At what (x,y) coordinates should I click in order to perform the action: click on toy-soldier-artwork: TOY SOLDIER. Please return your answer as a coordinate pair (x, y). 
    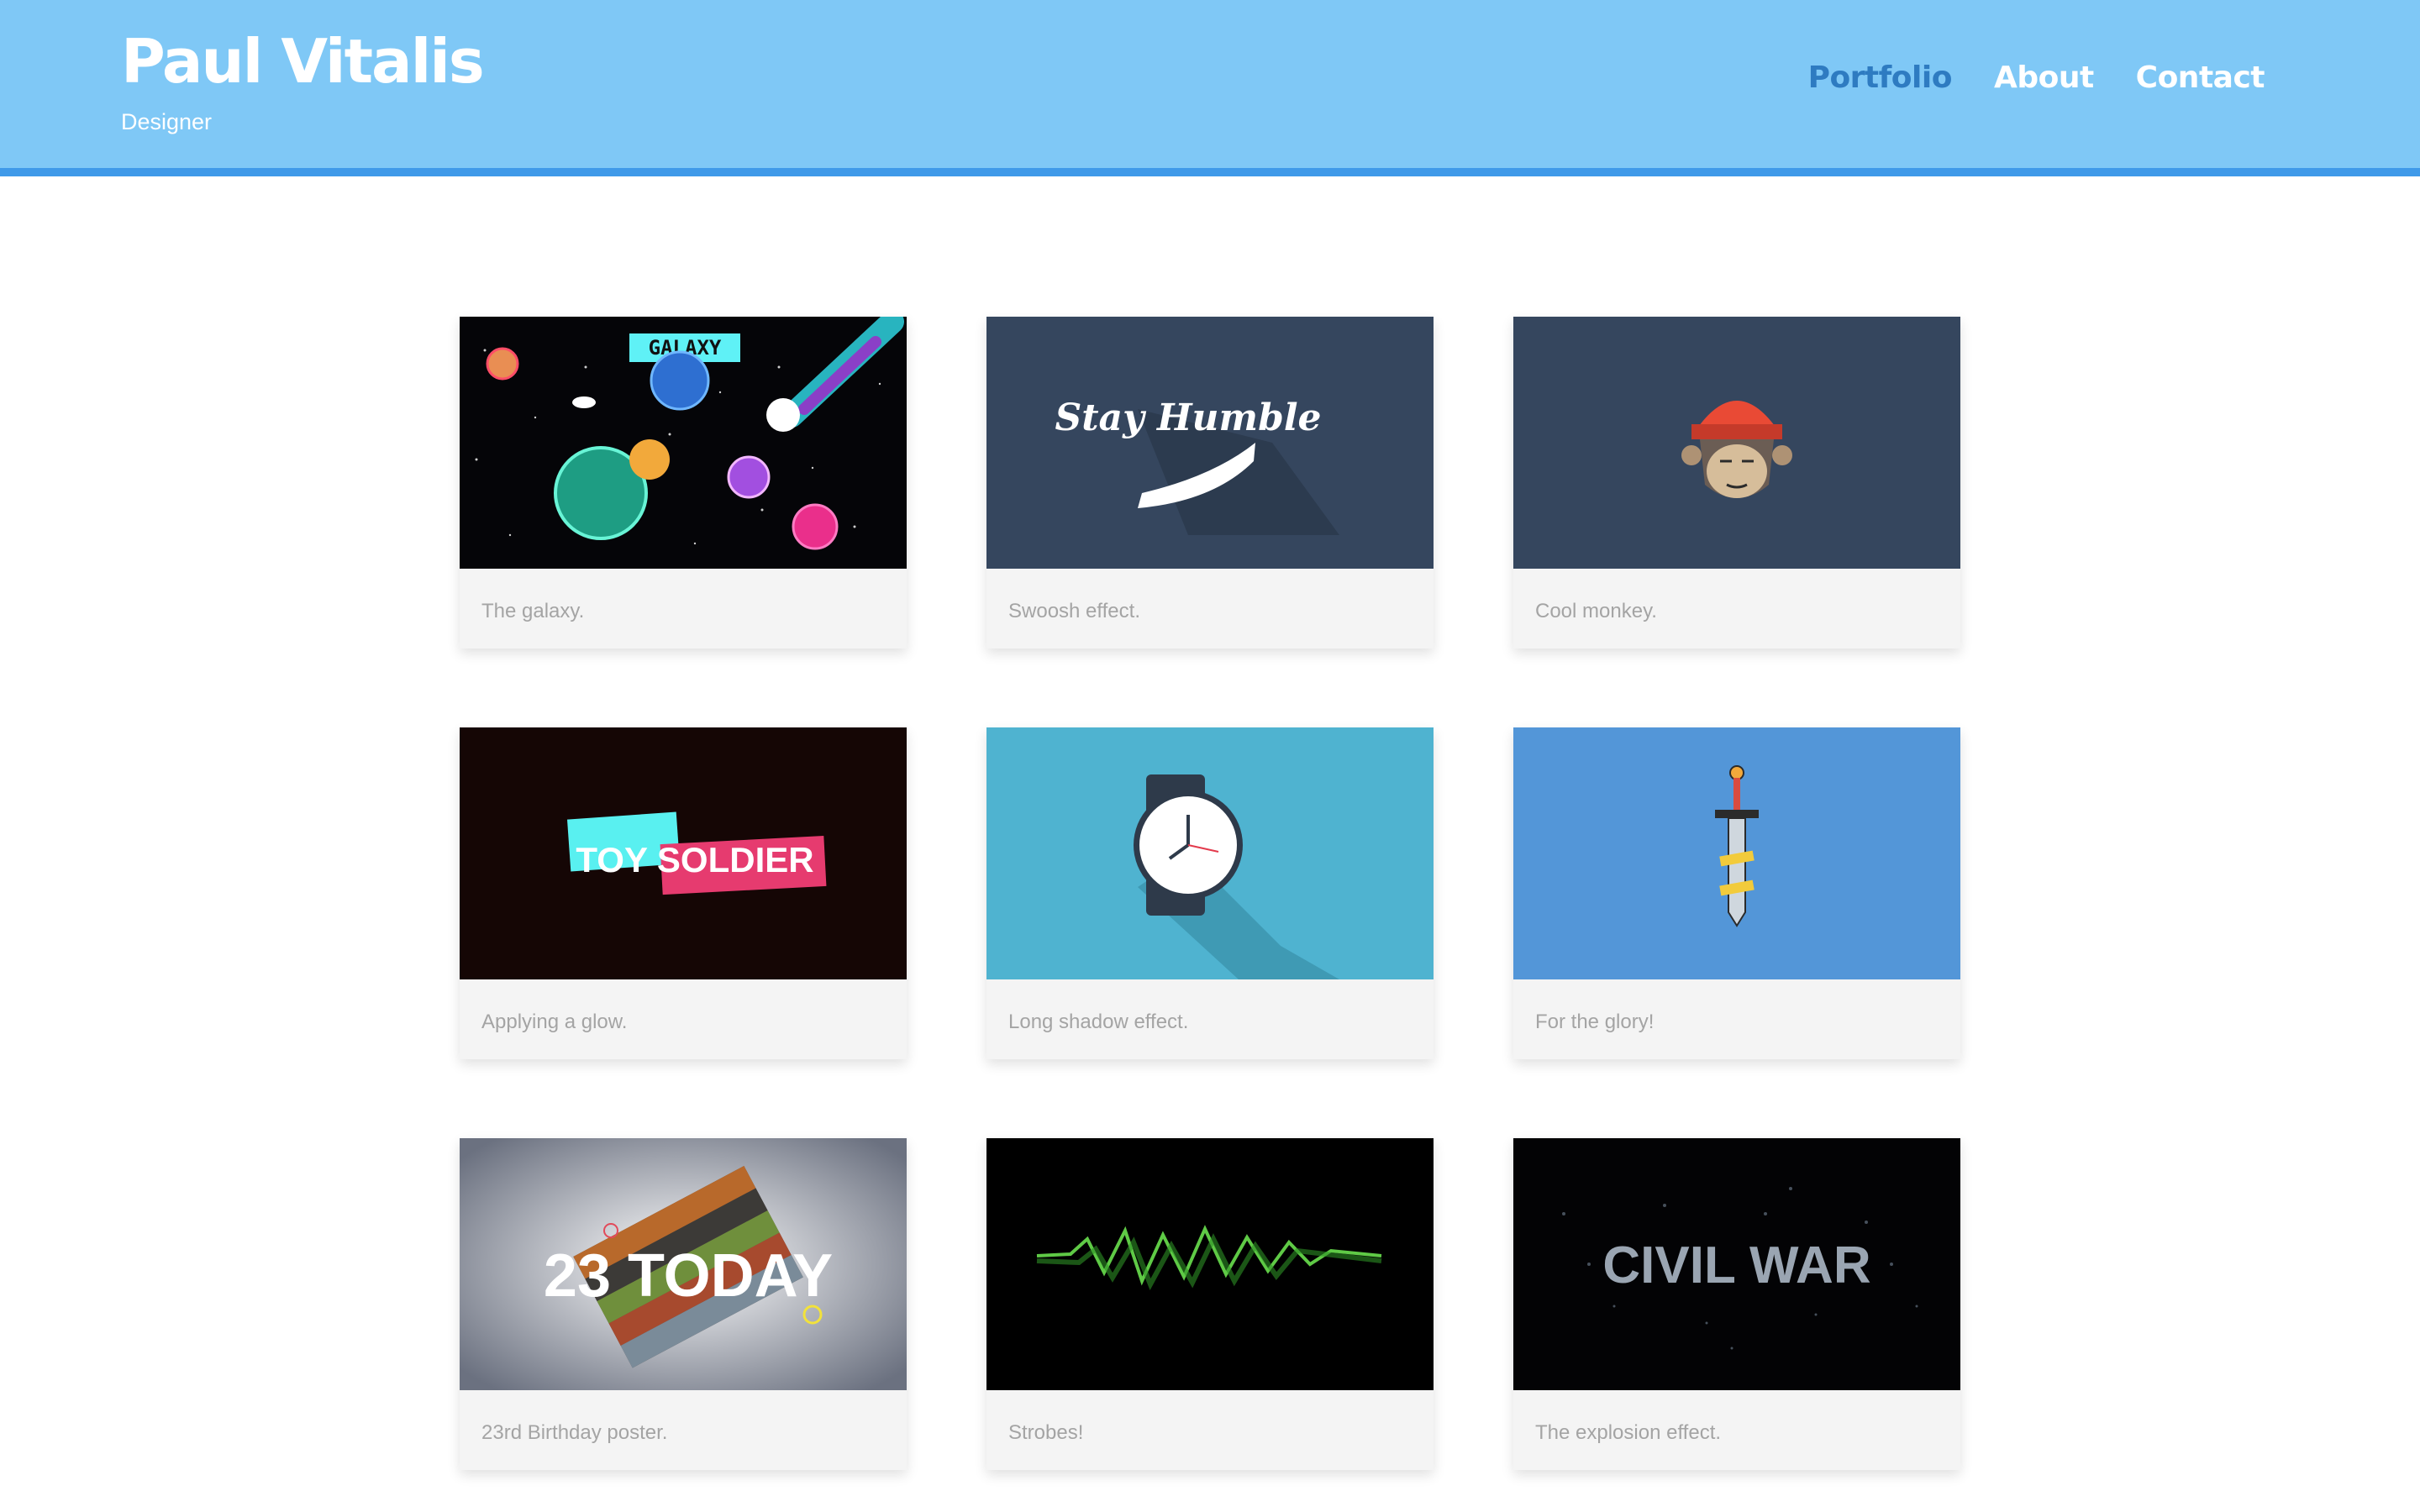
    Looking at the image, I should click on (683, 853).